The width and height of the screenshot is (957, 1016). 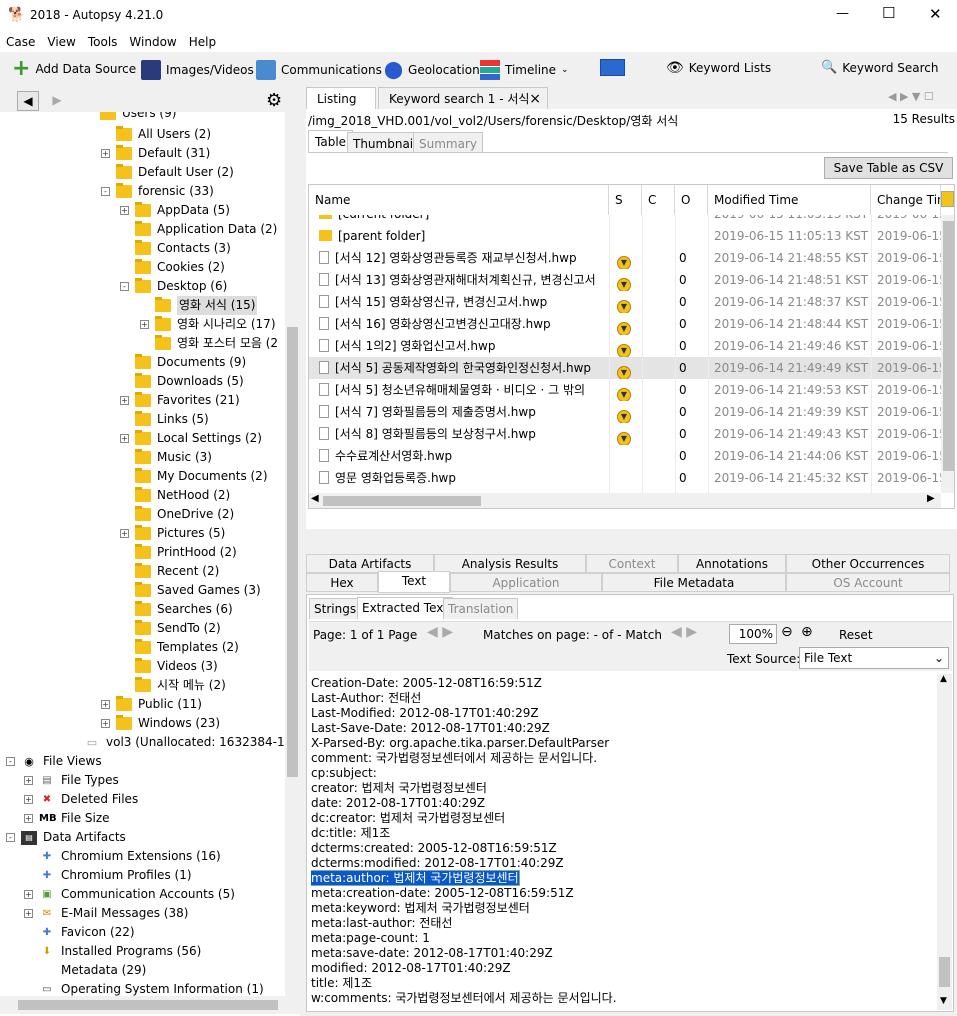 I want to click on tab-file-metadata: File Metadata, so click(x=694, y=582).